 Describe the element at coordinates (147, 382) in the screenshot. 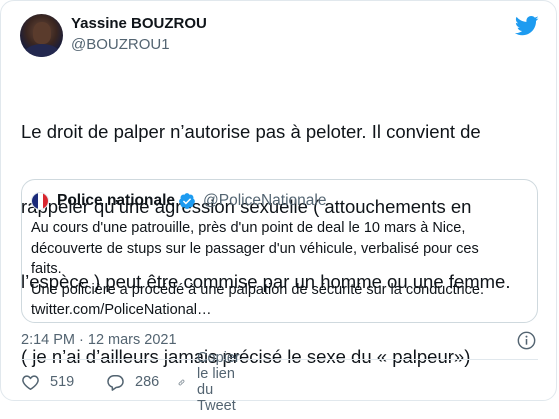

I see `retweet-count: 286` at that location.